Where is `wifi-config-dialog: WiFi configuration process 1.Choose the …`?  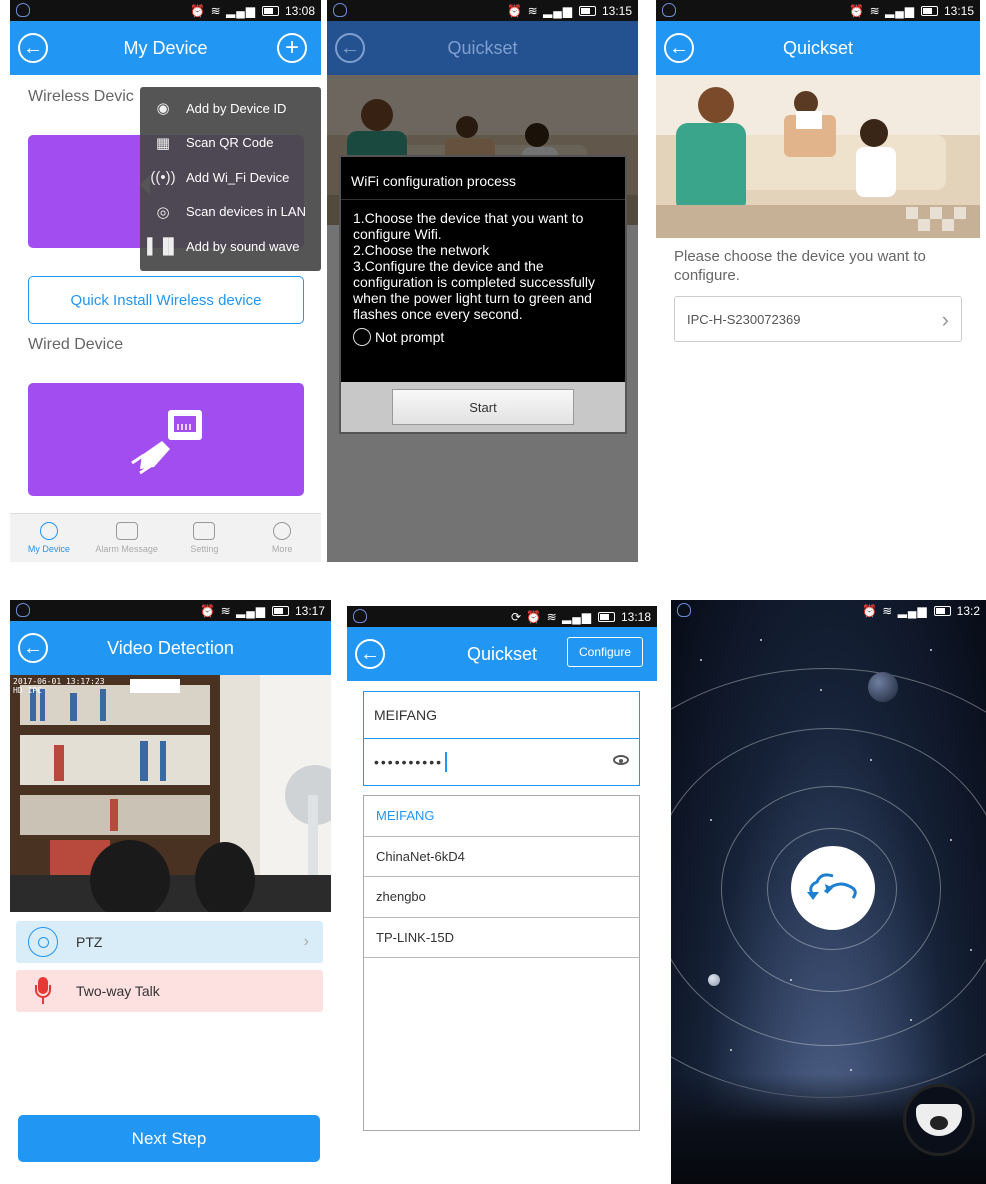 wifi-config-dialog: WiFi configuration process 1.Choose the … is located at coordinates (483, 294).